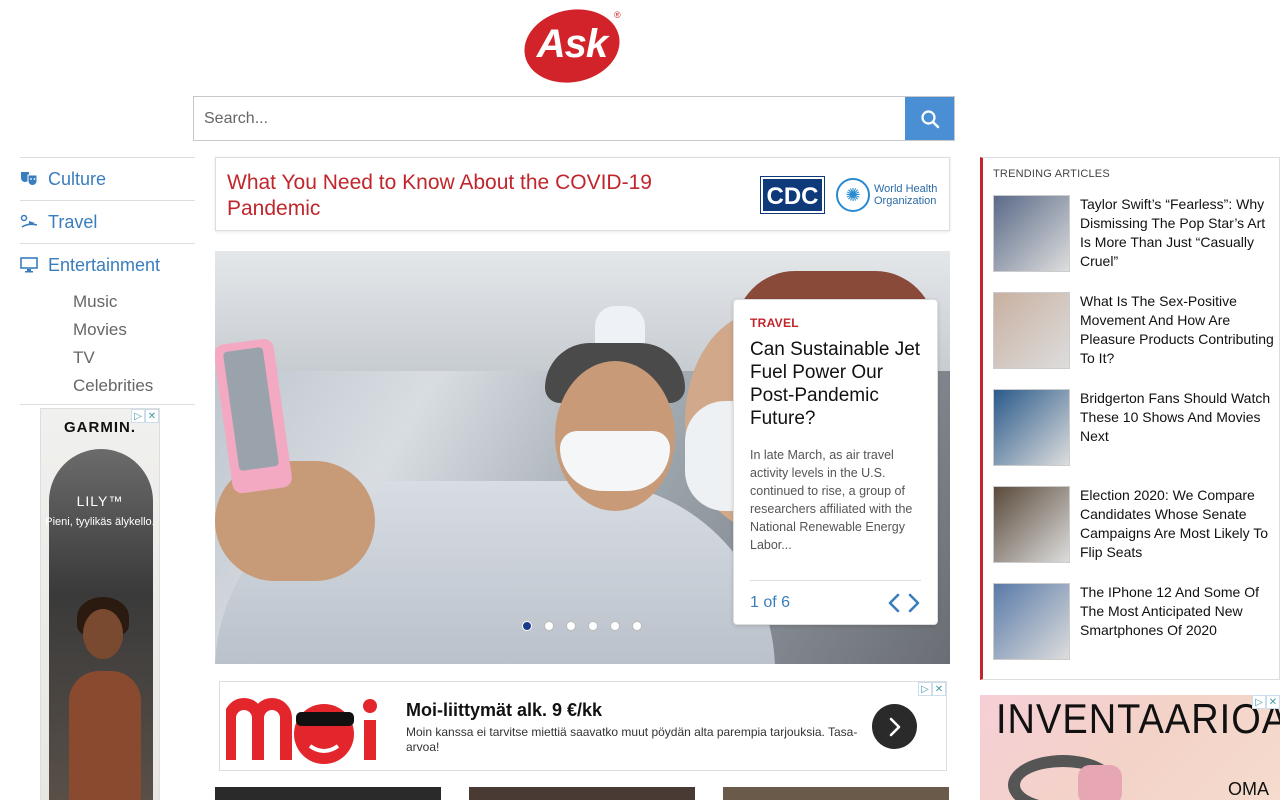 This screenshot has width=1280, height=800. What do you see at coordinates (1138, 720) in the screenshot?
I see `right-ad-title: INVENTAARIOALE` at bounding box center [1138, 720].